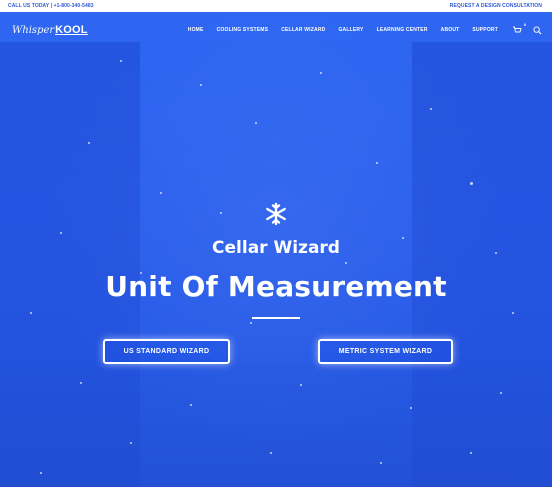 The width and height of the screenshot is (552, 487). I want to click on nav-cooling-systems: COOLING SYSTEMS, so click(243, 30).